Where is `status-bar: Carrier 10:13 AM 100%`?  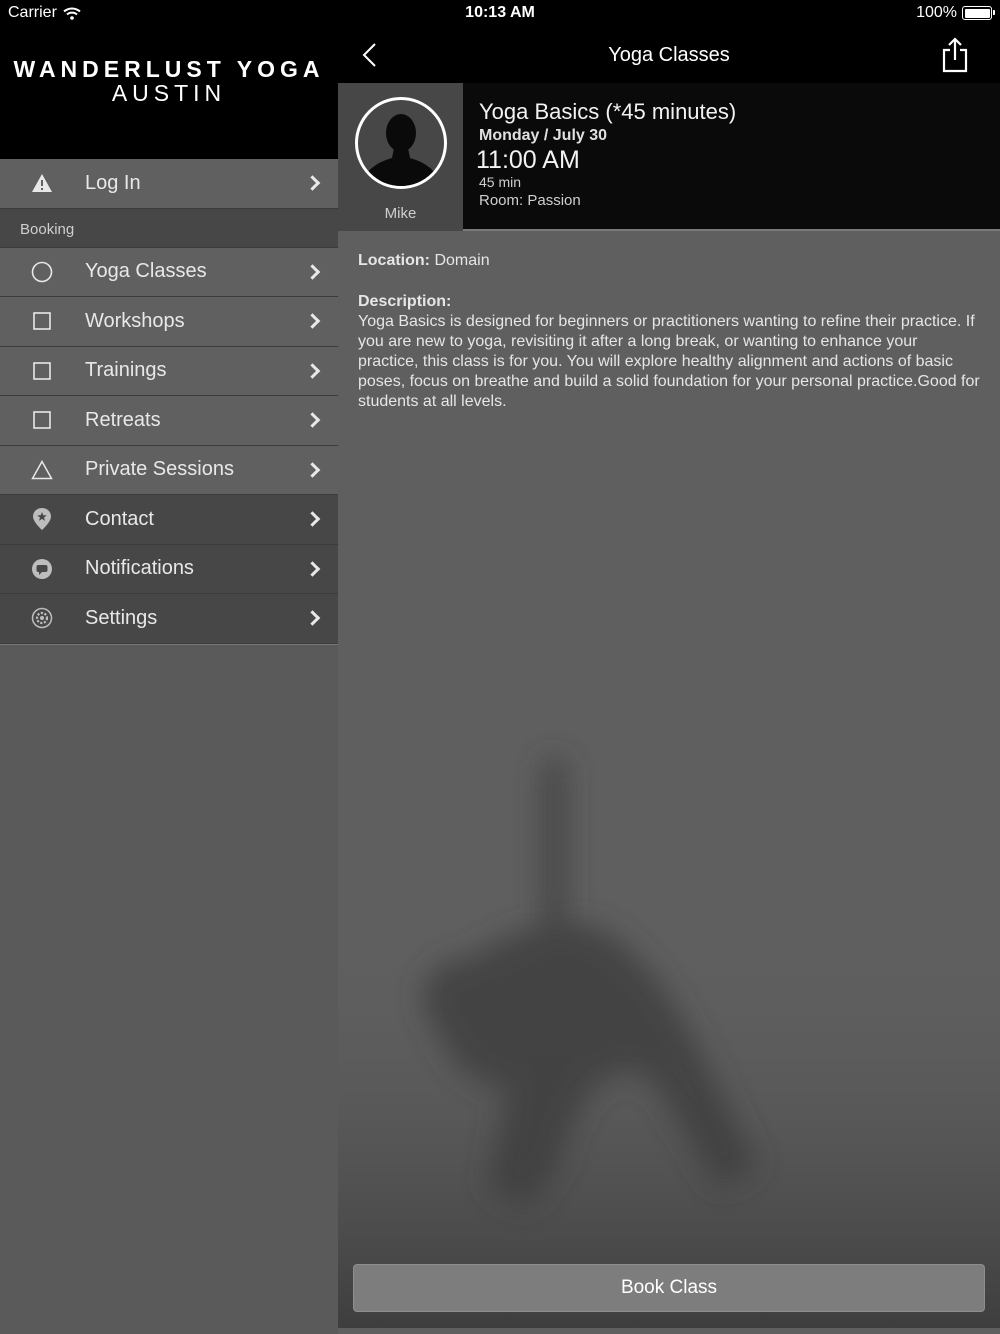
status-bar: Carrier 10:13 AM 100% is located at coordinates (500, 14).